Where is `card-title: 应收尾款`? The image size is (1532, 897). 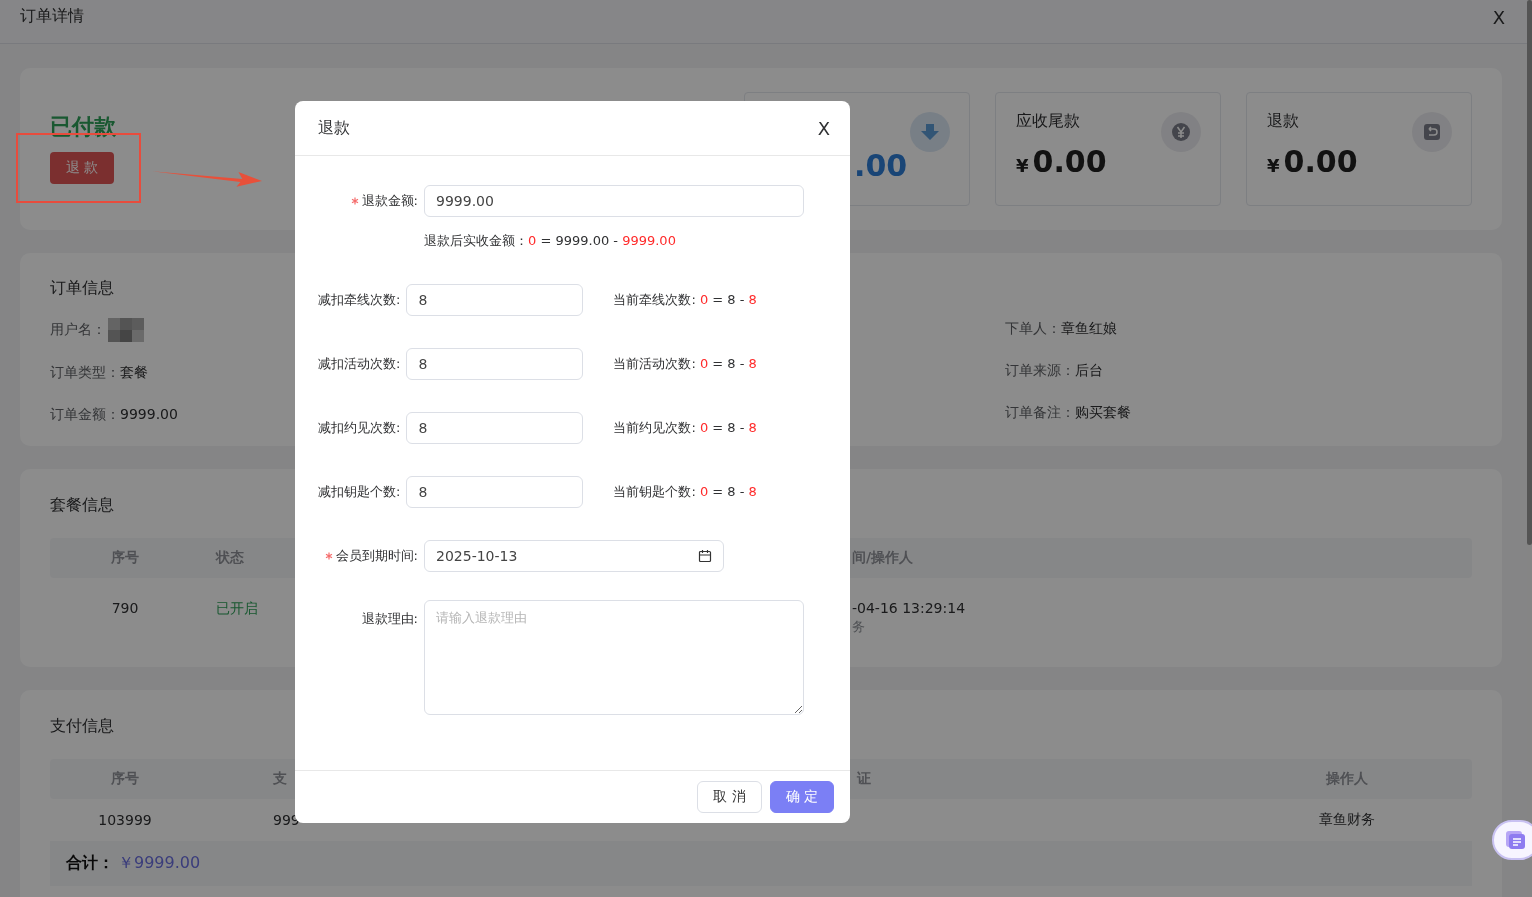 card-title: 应收尾款 is located at coordinates (1048, 121).